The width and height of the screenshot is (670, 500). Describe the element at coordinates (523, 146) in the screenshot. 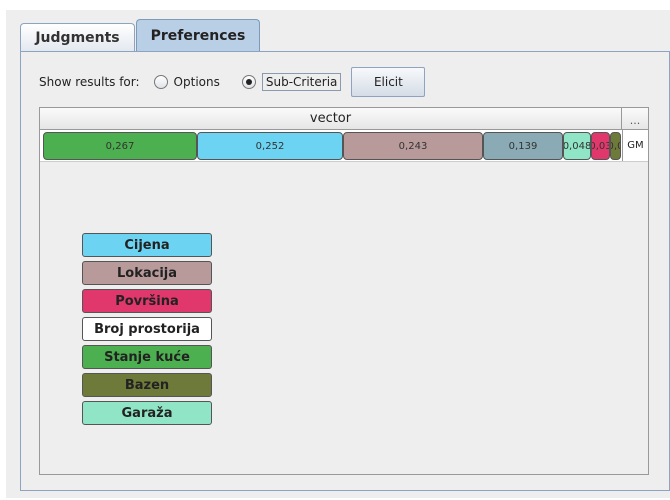

I see `bar-segment: 0,139` at that location.